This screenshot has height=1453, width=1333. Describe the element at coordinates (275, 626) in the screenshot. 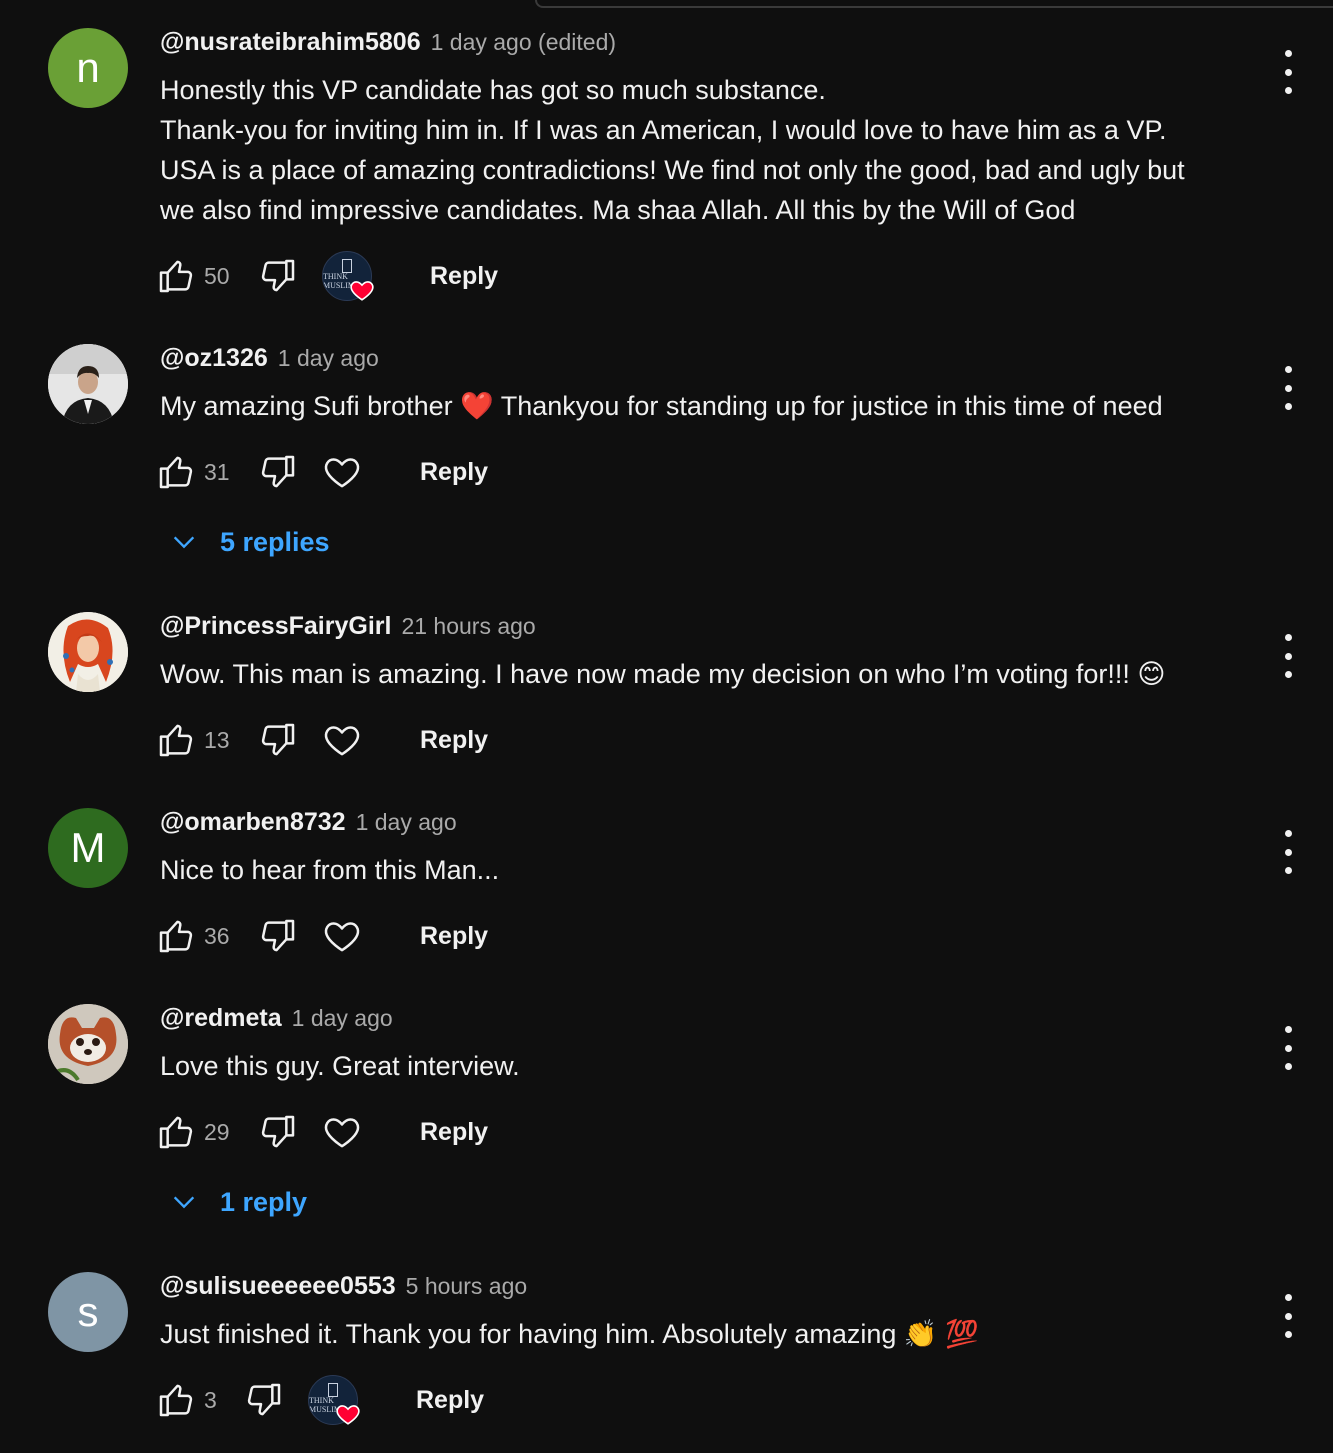

I see `comment-author: @PrincessFairyGirl` at that location.